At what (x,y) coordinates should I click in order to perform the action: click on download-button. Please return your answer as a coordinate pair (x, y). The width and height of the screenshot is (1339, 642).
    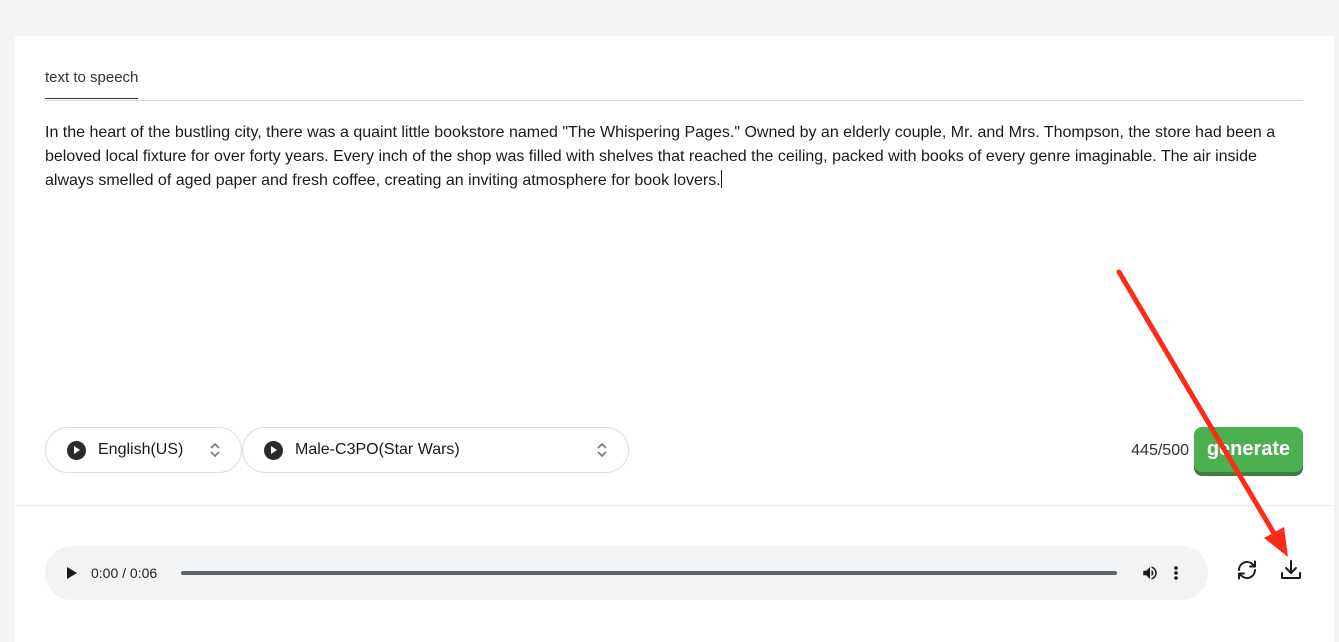
    Looking at the image, I should click on (1291, 572).